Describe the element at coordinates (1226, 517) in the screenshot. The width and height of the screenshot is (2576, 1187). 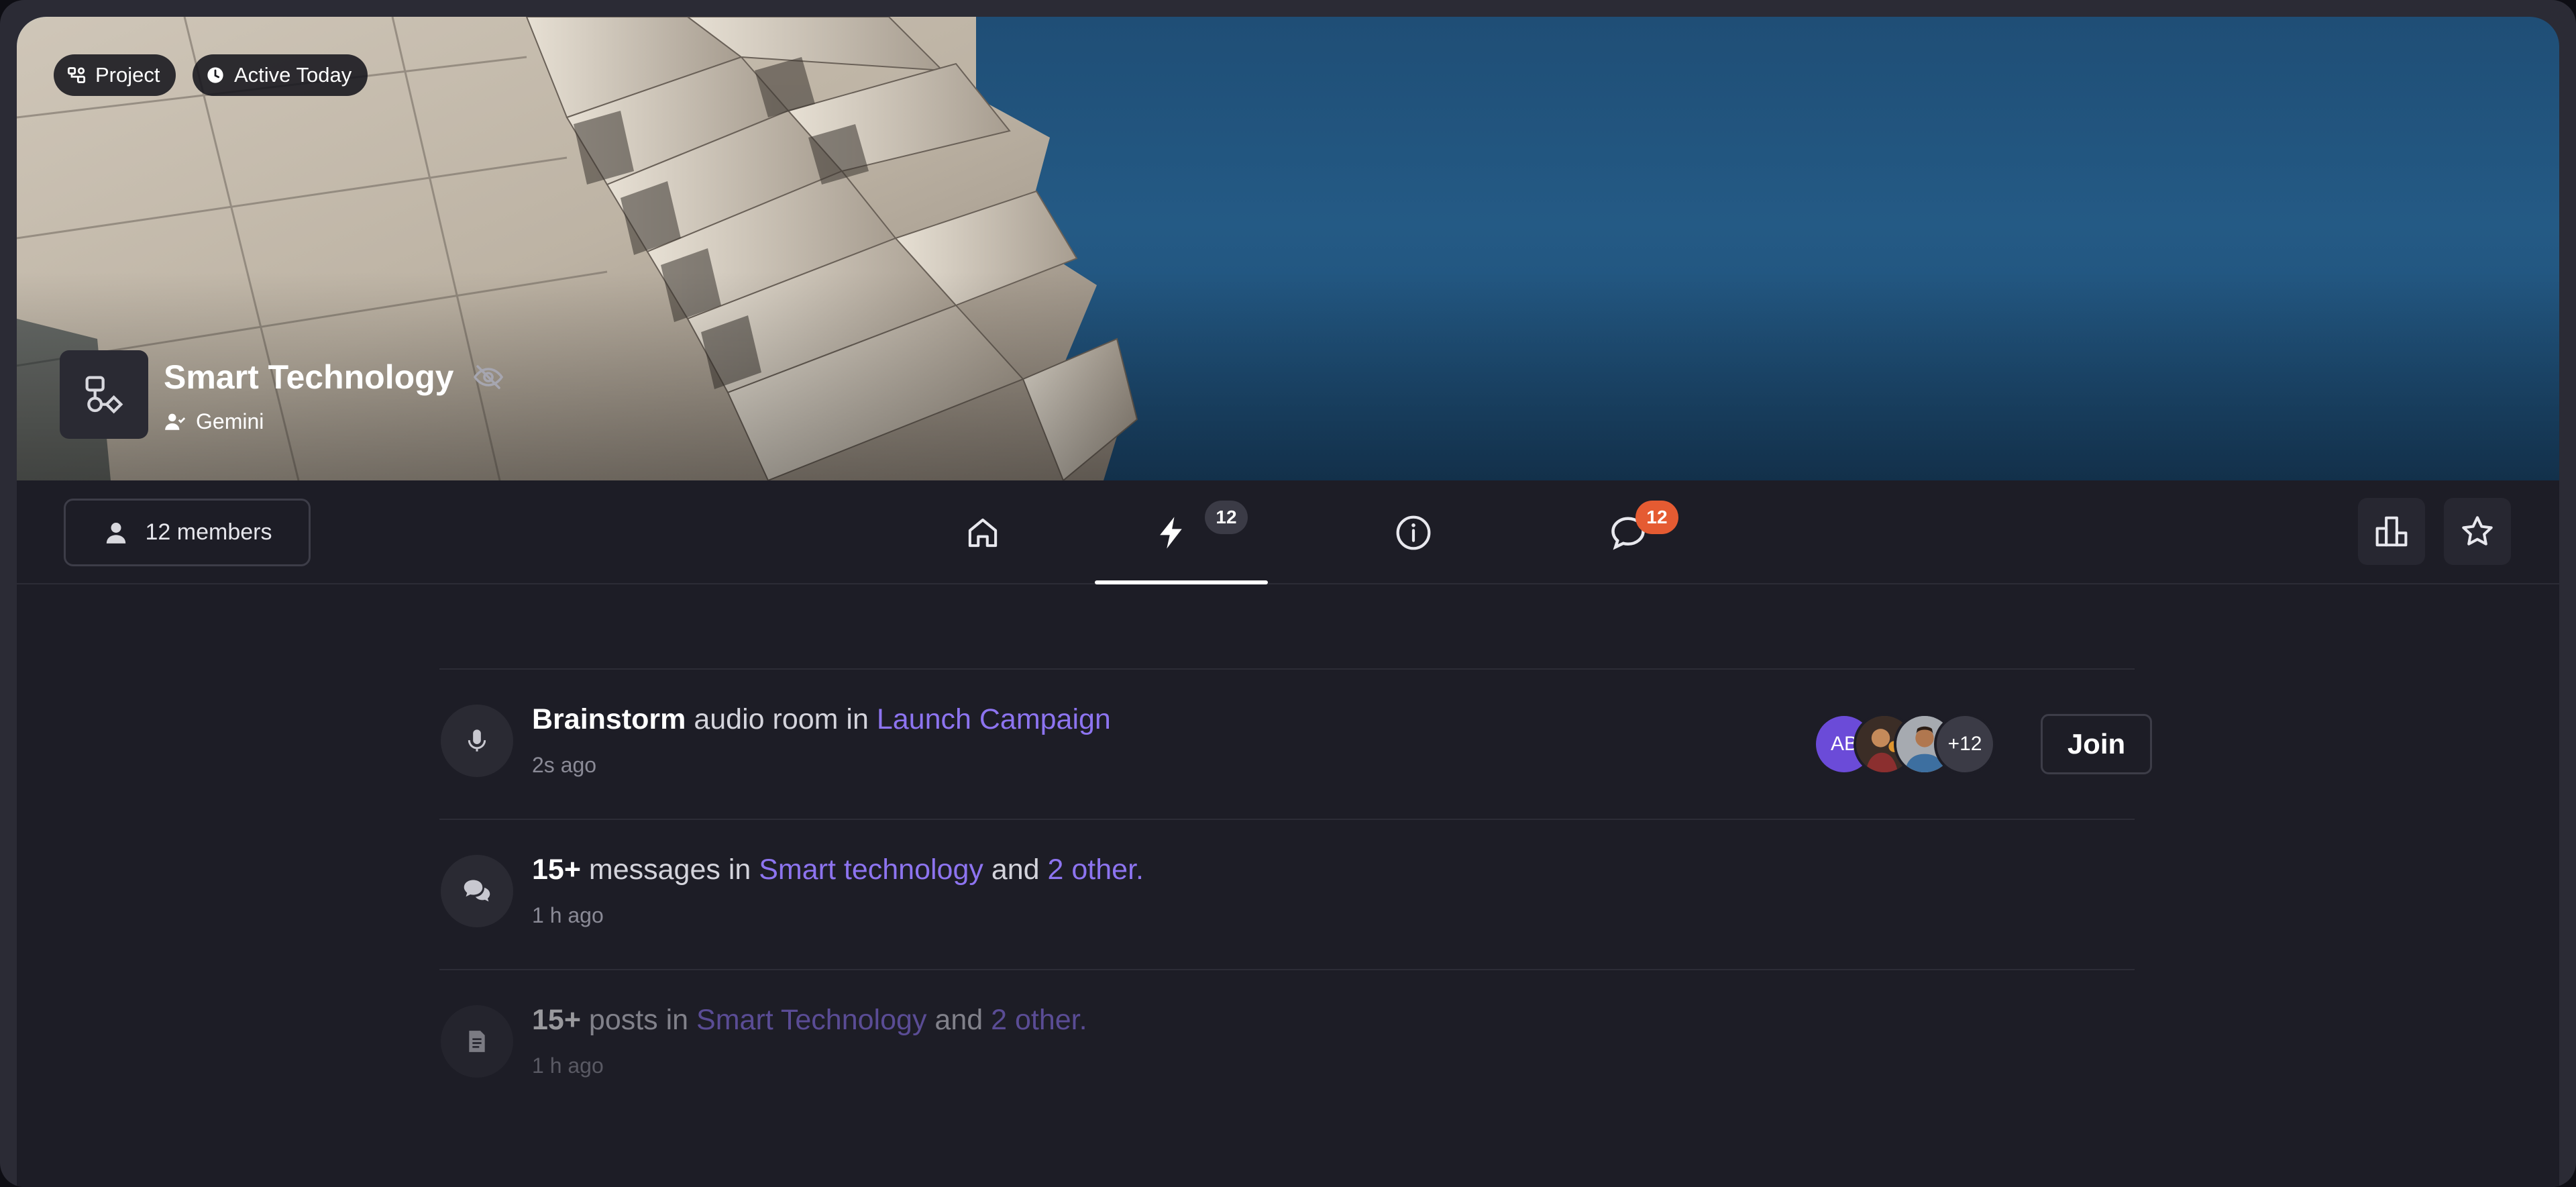
I see `activity-badge: 12` at that location.